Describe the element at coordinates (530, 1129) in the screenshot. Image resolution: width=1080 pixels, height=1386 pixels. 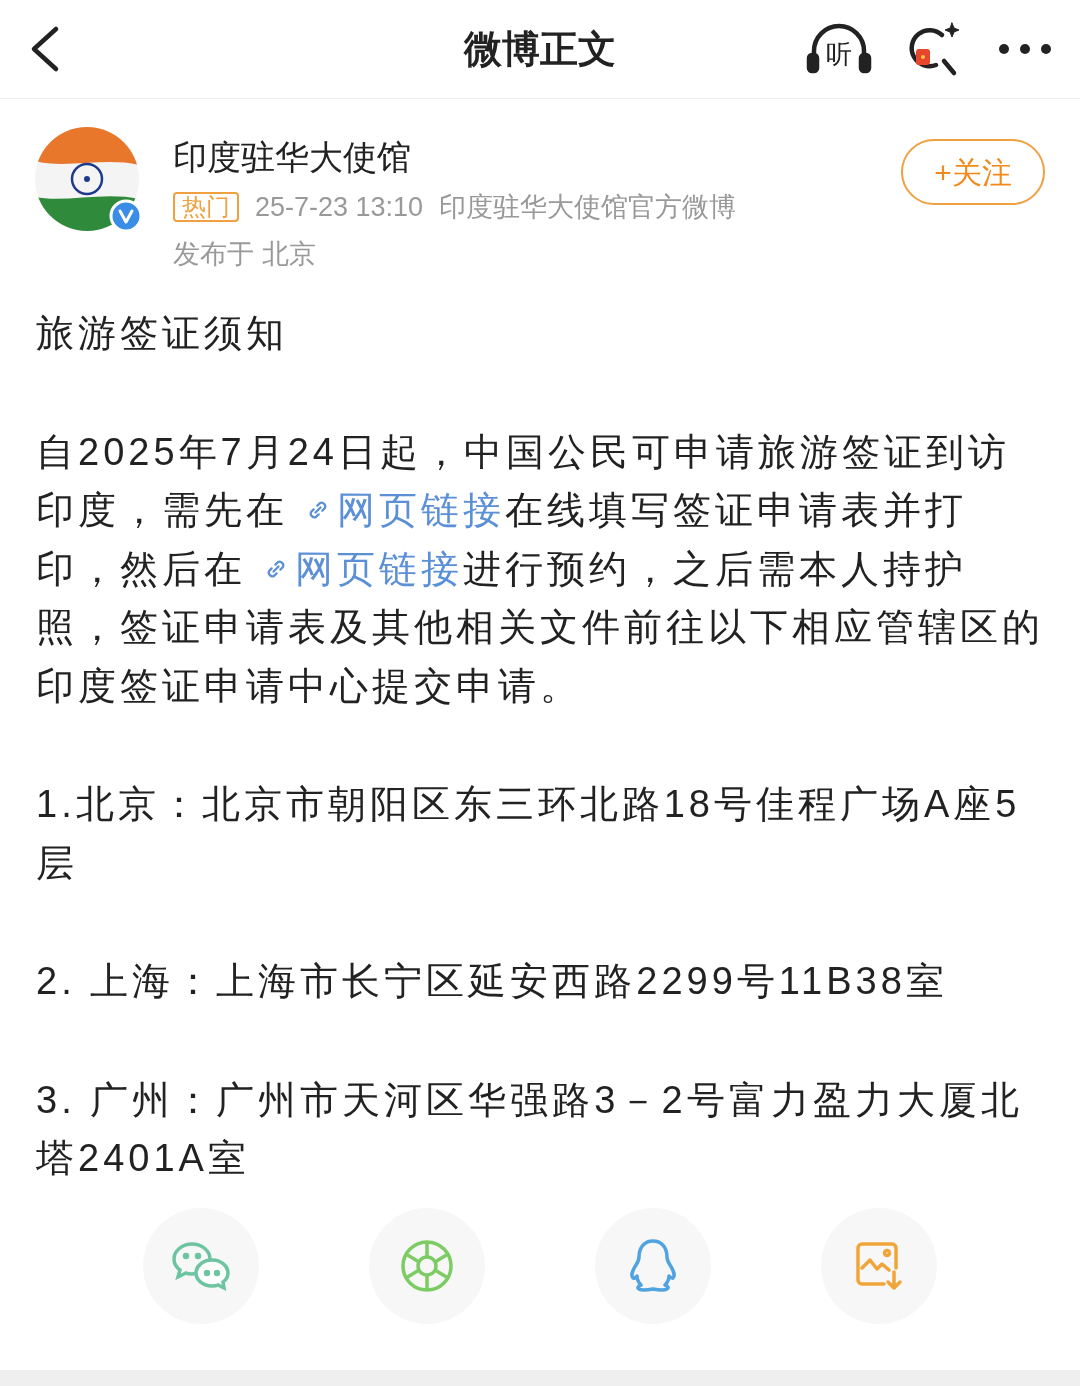
I see `post-paragraph: 3. 广州：广州市天河区华强路3－2号富力盈力大厦北塔2401A室` at that location.